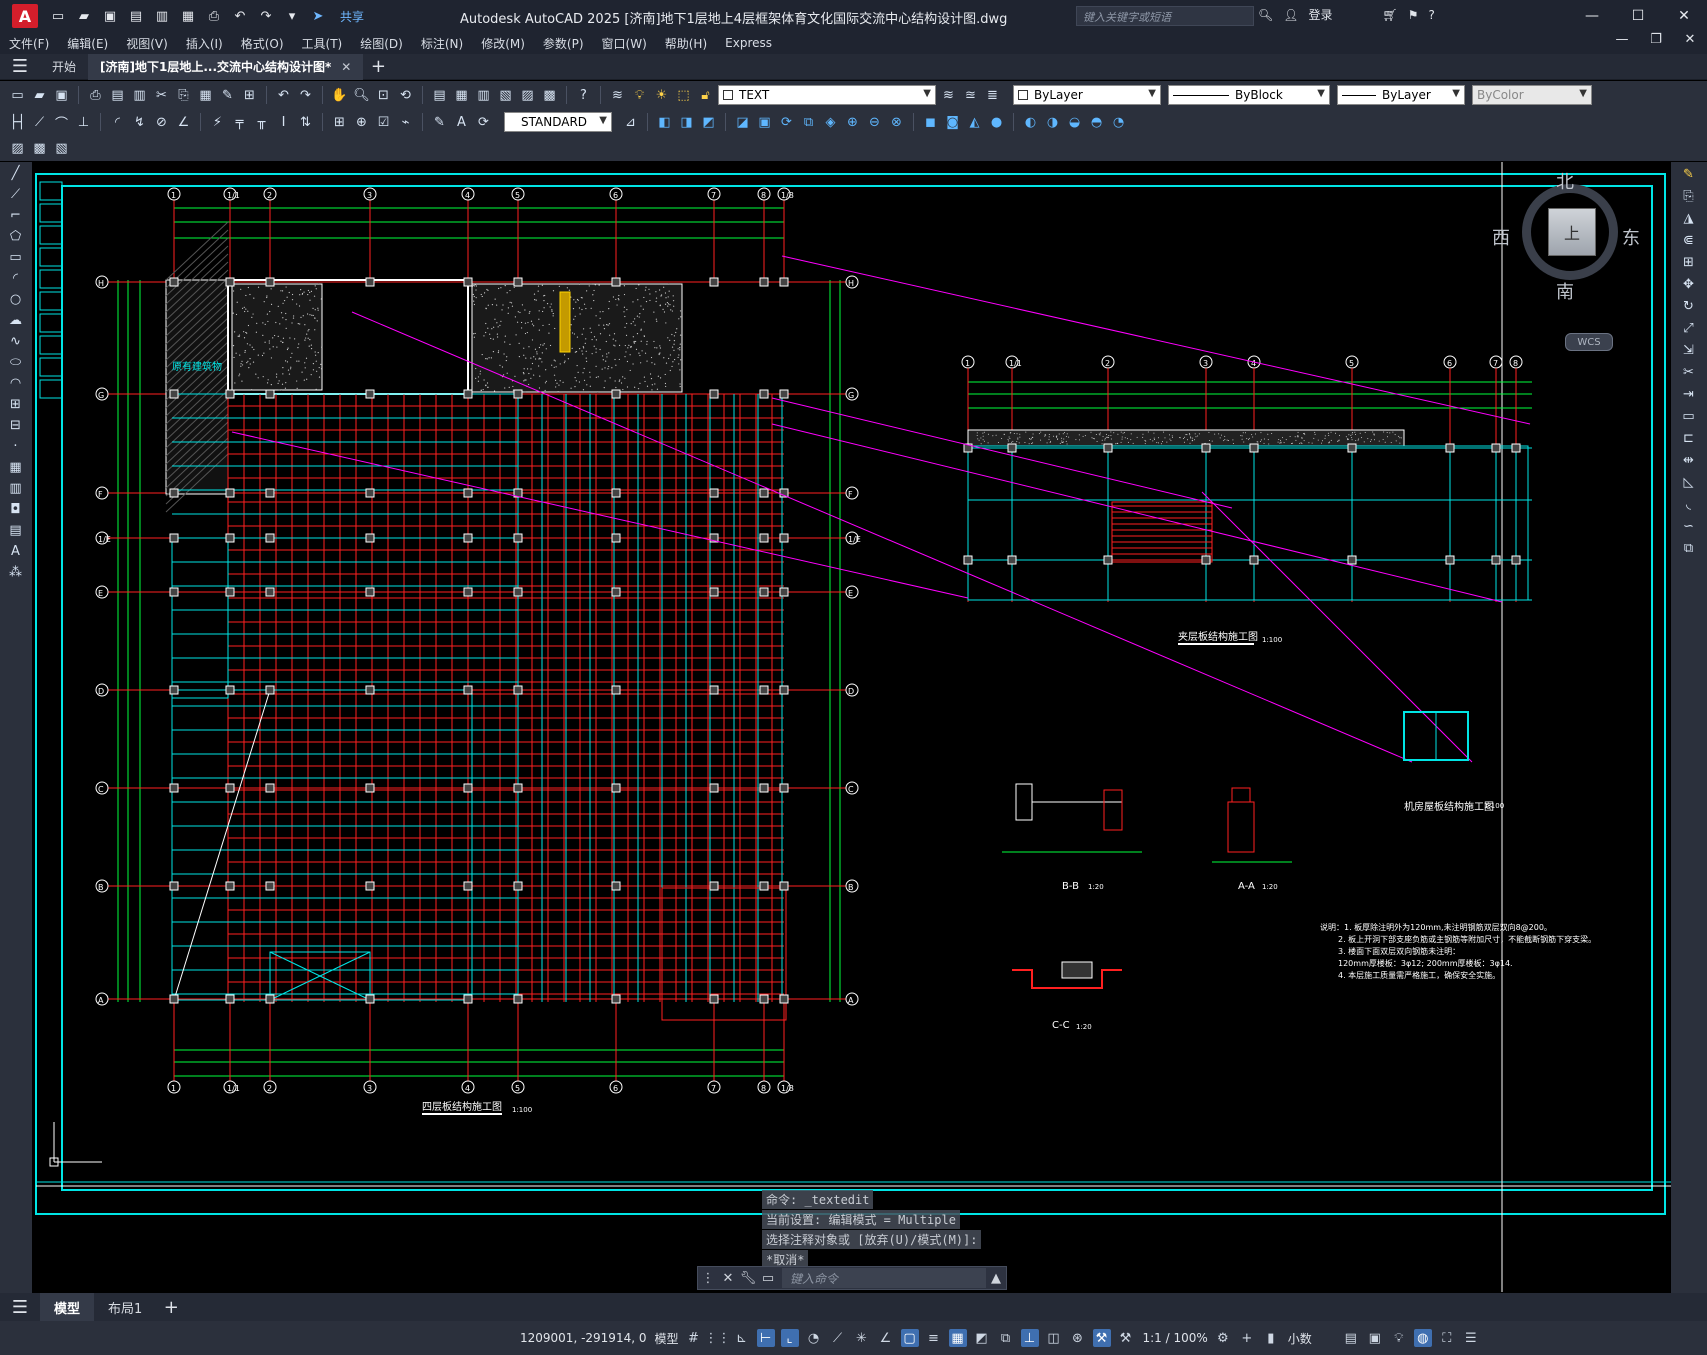  Describe the element at coordinates (383, 122) in the screenshot. I see `inspect-icon: ☑` at that location.